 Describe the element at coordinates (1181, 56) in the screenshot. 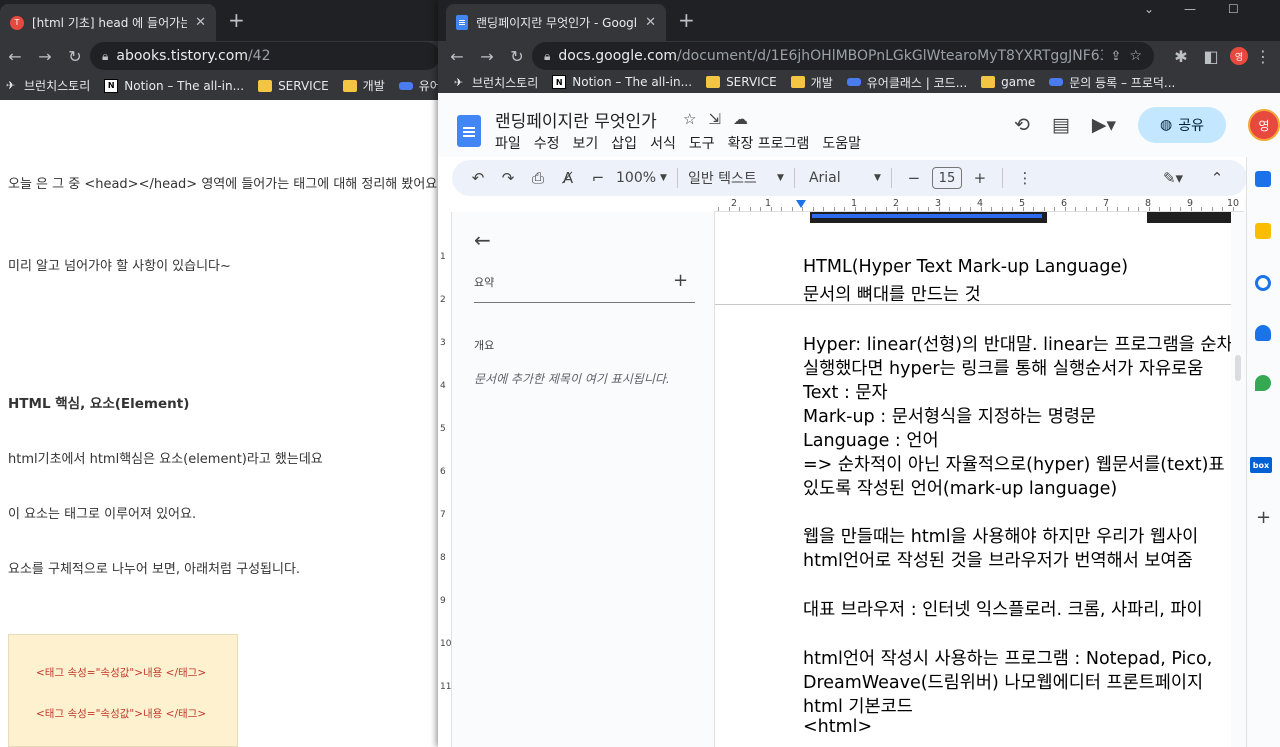

I see `extensions-icon: ✱` at that location.